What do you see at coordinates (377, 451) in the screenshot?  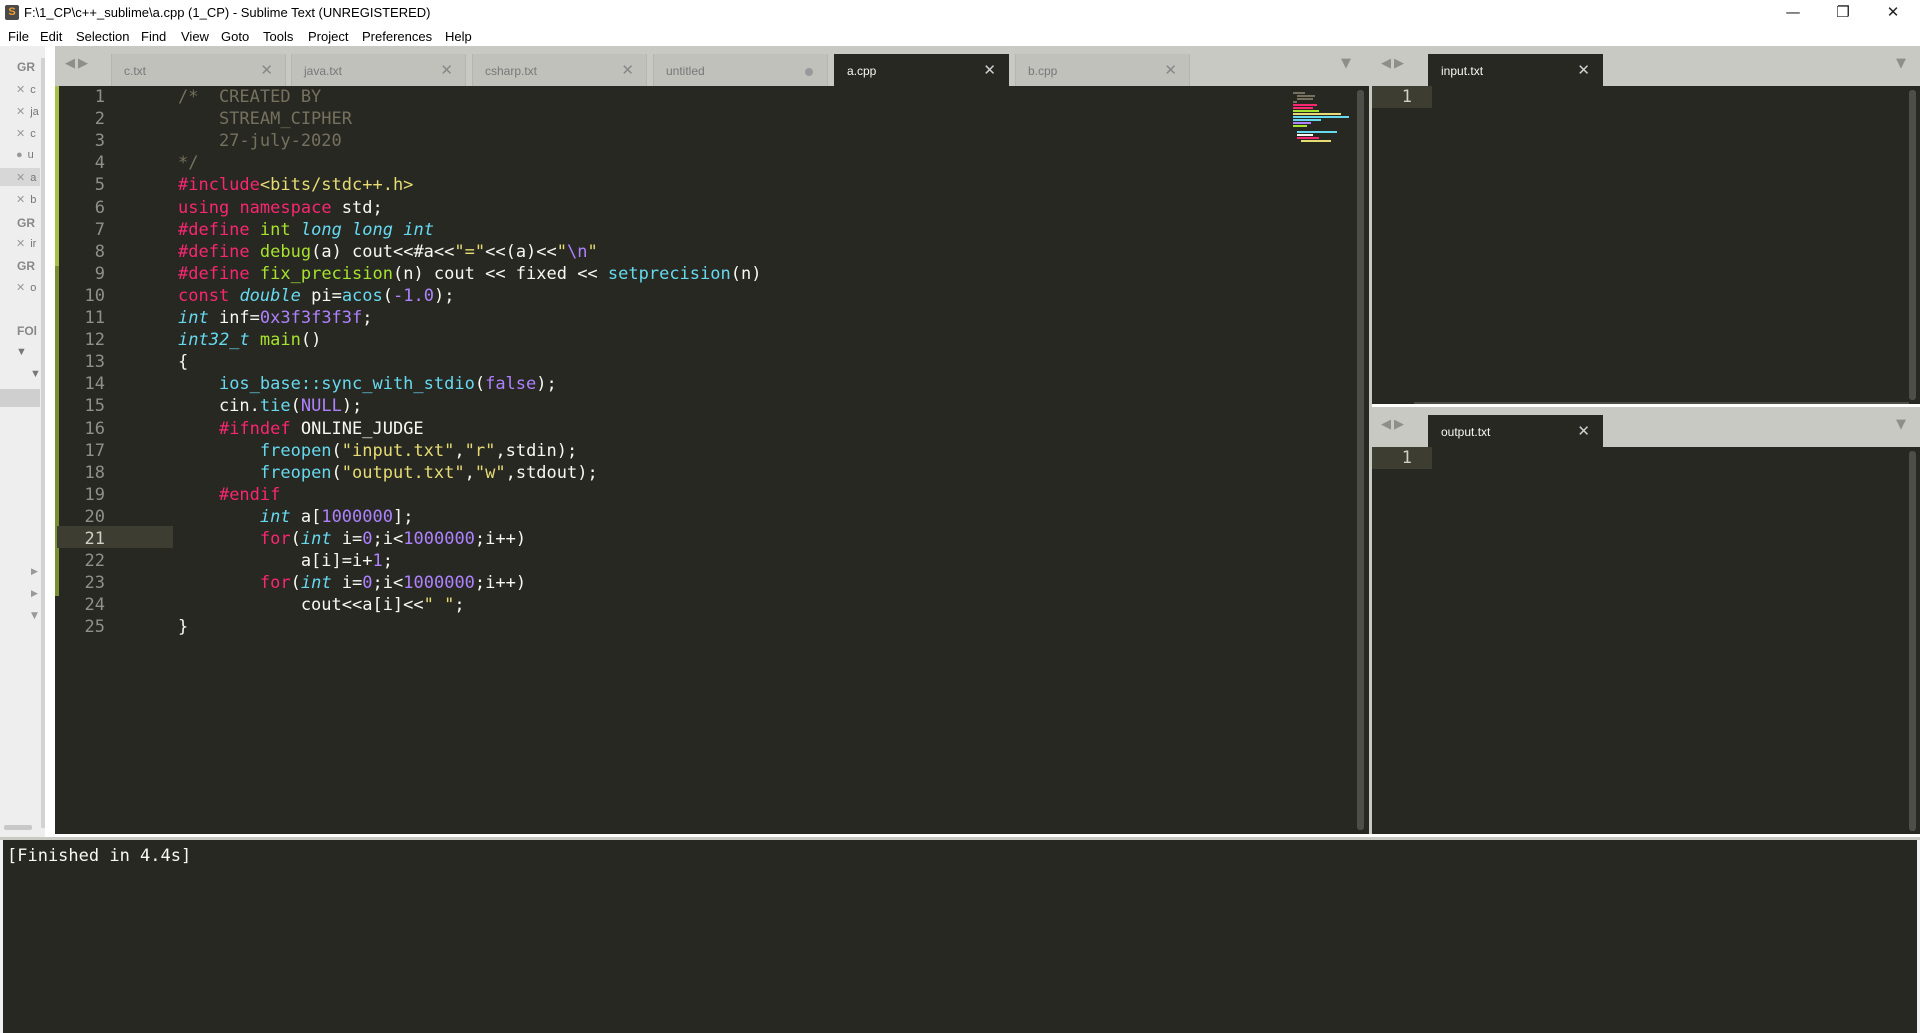 I see `code-line: freopen("input.txt","r",stdin);` at bounding box center [377, 451].